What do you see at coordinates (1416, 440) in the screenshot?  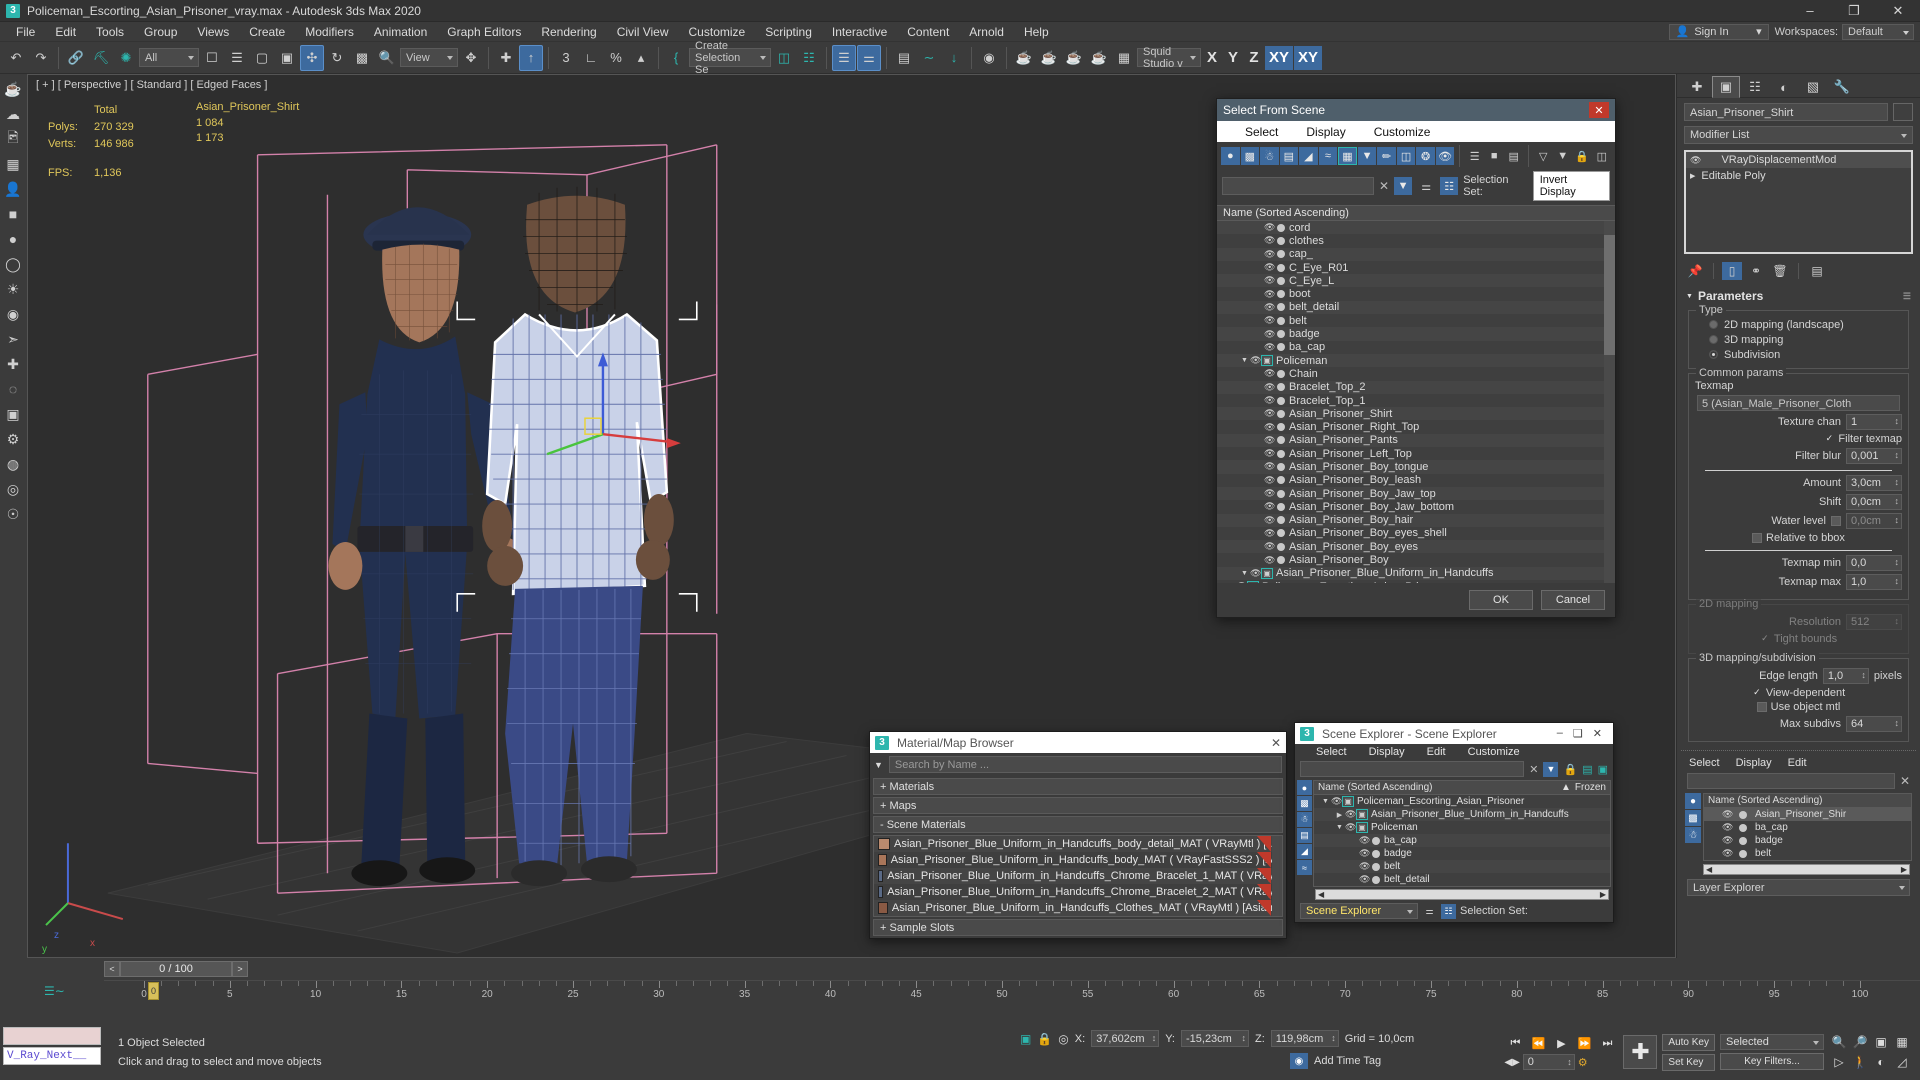 I see `sfs-tree-row: 👁 Asian_Prisoner_Pants` at bounding box center [1416, 440].